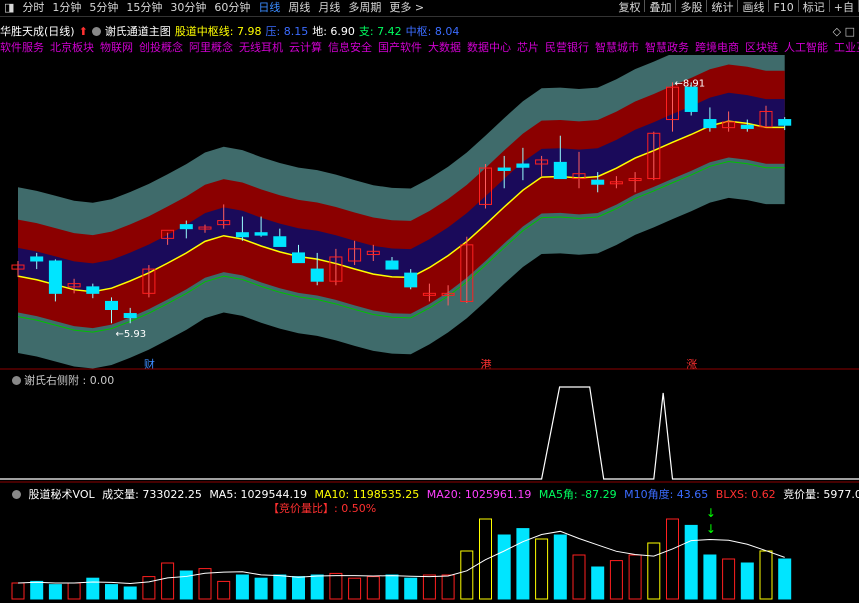  Describe the element at coordinates (152, 494) in the screenshot. I see `vol-value: 成交量: 733022.25` at that location.